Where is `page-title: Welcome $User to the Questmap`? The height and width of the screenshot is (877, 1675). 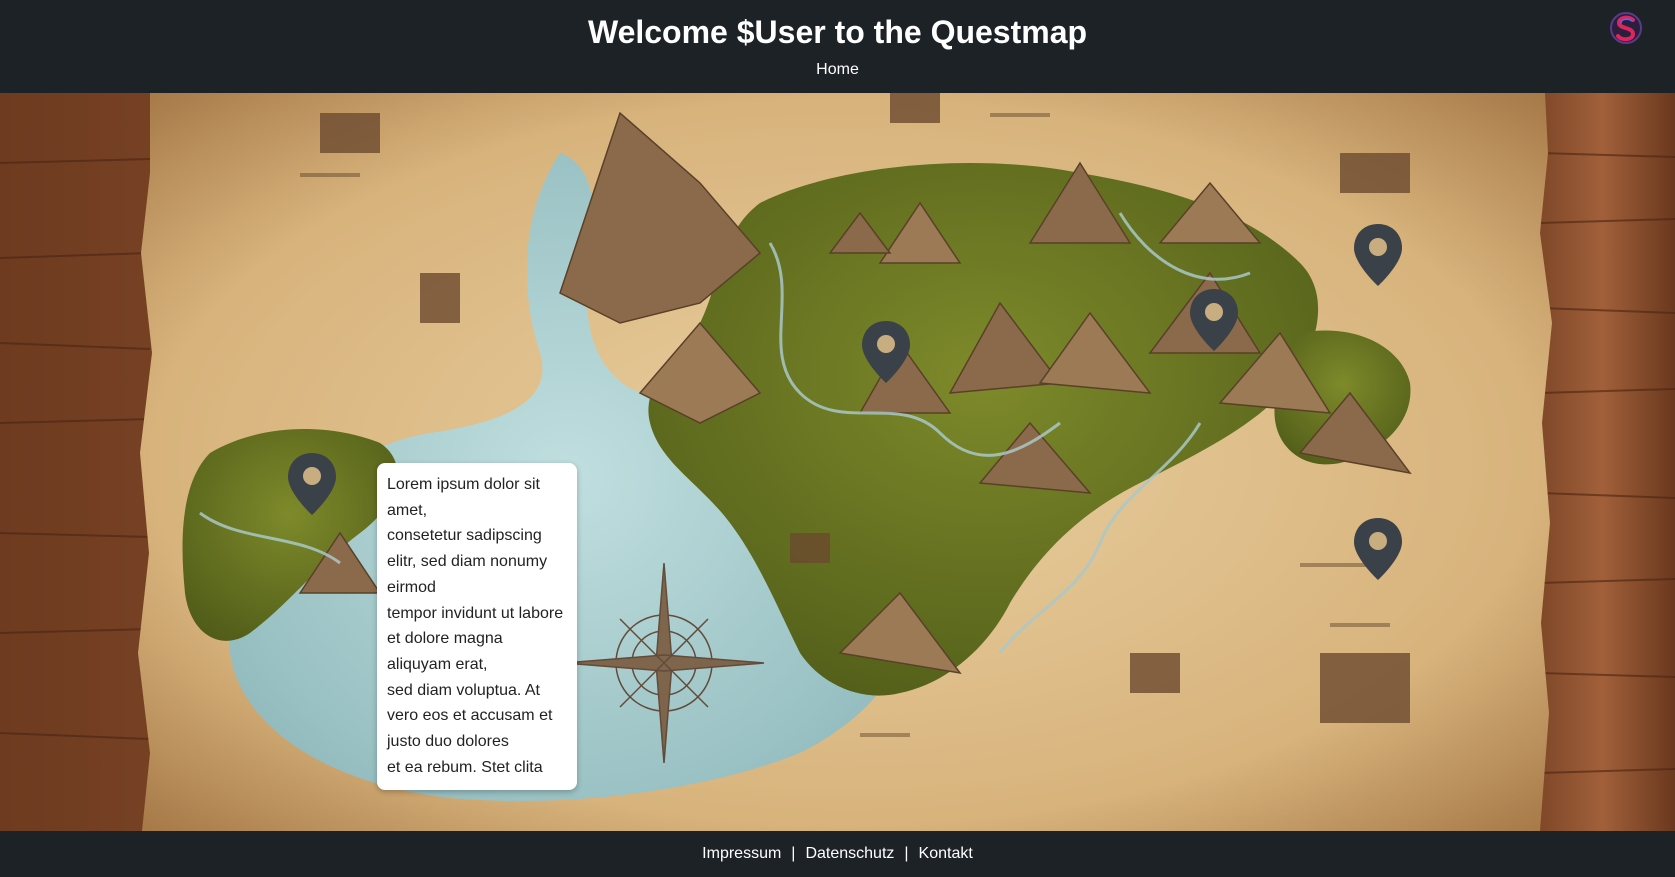
page-title: Welcome $User to the Questmap is located at coordinates (837, 32).